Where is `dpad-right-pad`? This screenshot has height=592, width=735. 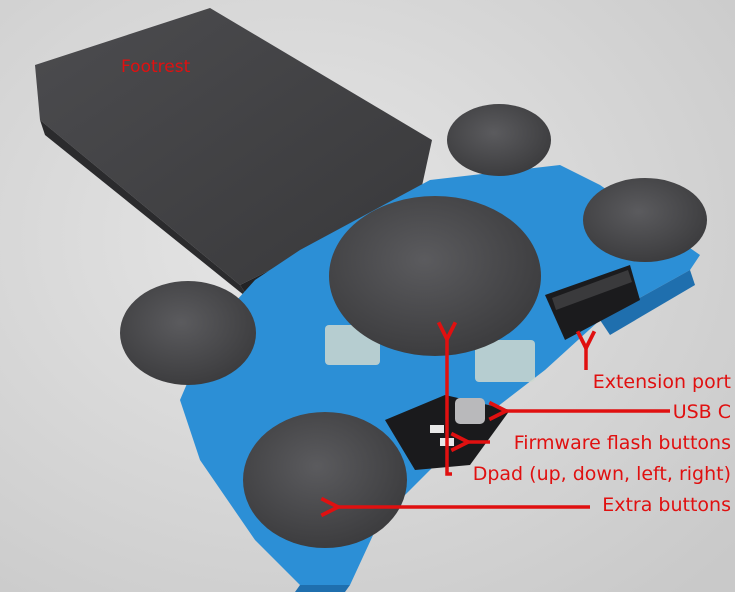 dpad-right-pad is located at coordinates (645, 220).